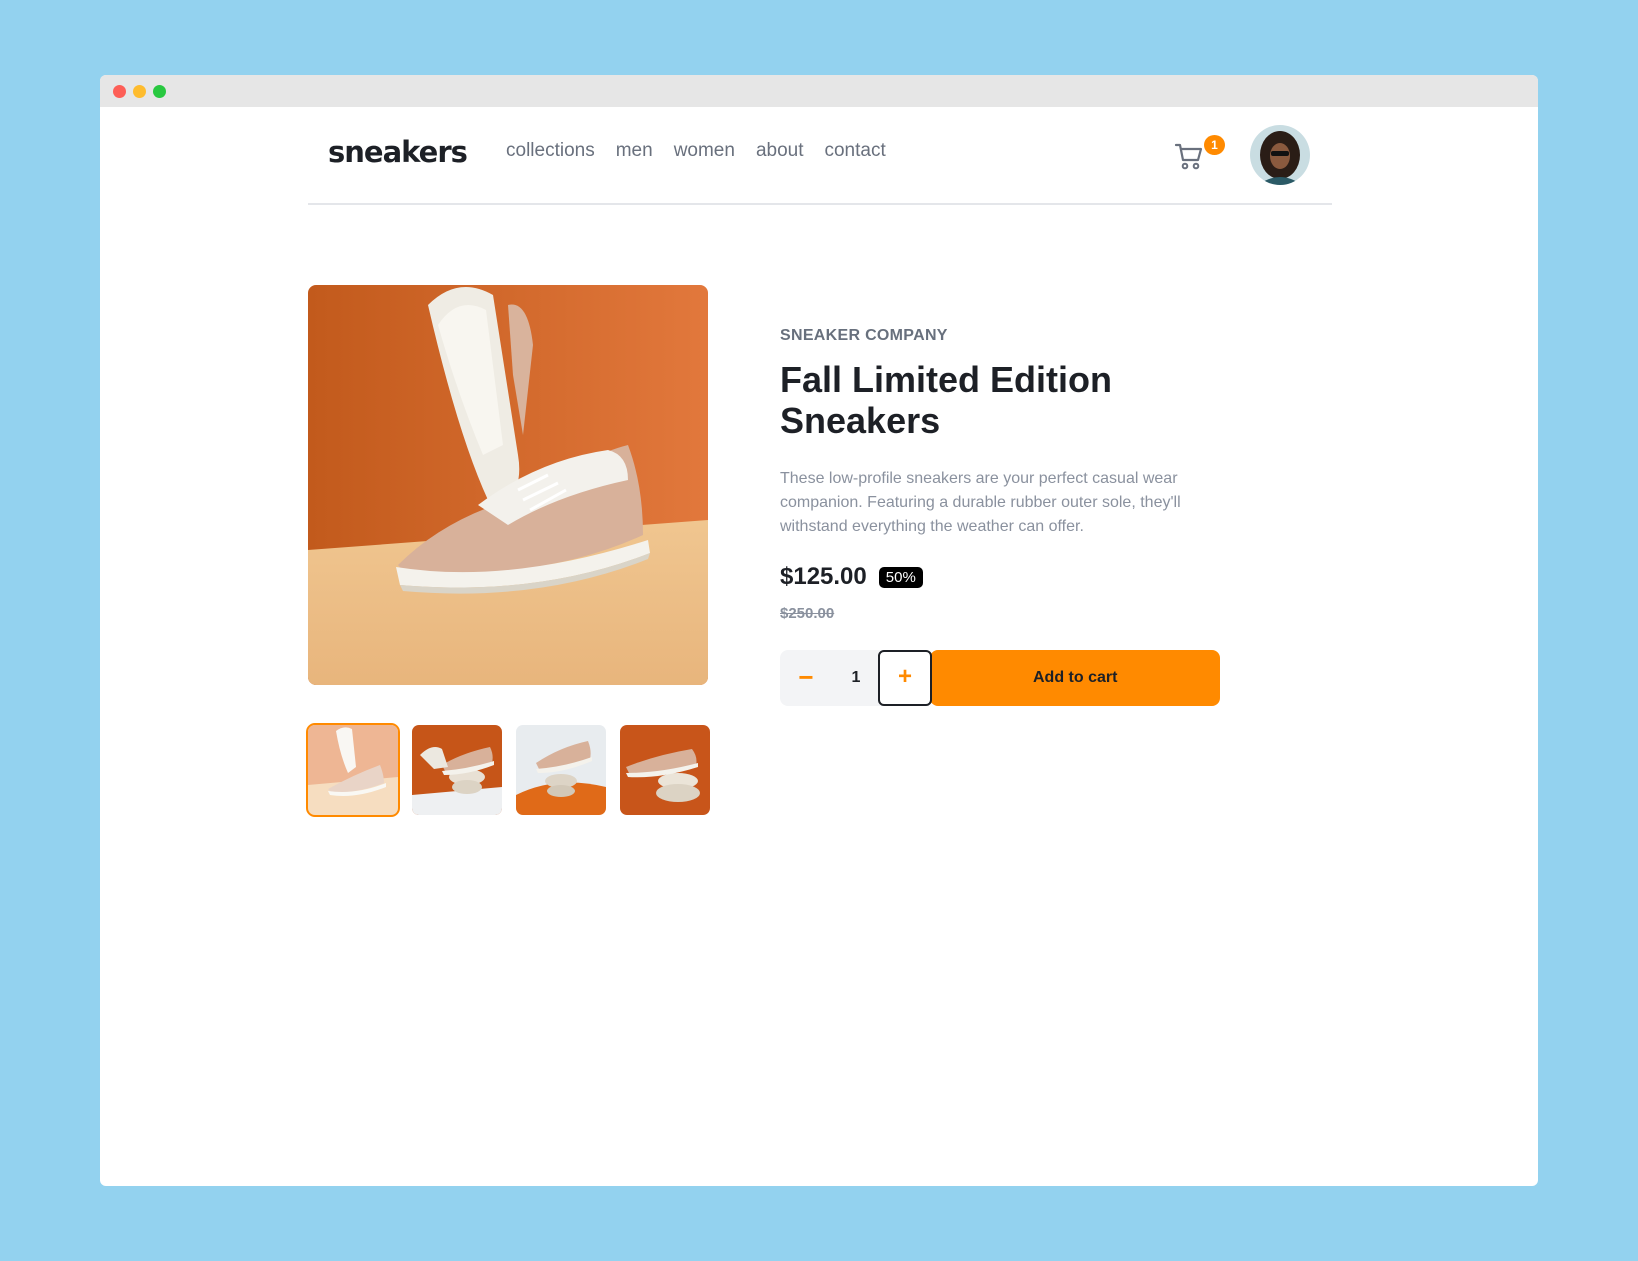 This screenshot has width=1638, height=1261. Describe the element at coordinates (398, 152) in the screenshot. I see `brand-logo: sneakers` at that location.